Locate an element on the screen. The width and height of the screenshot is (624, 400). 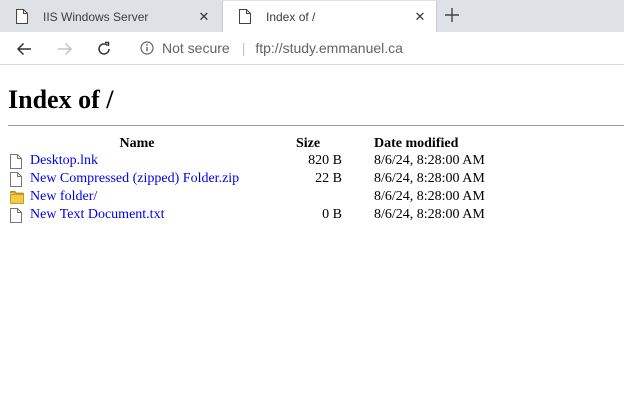
table-row: Desktop.lnk 820 B 8/6/24, 8:28:00 AM is located at coordinates (246, 161).